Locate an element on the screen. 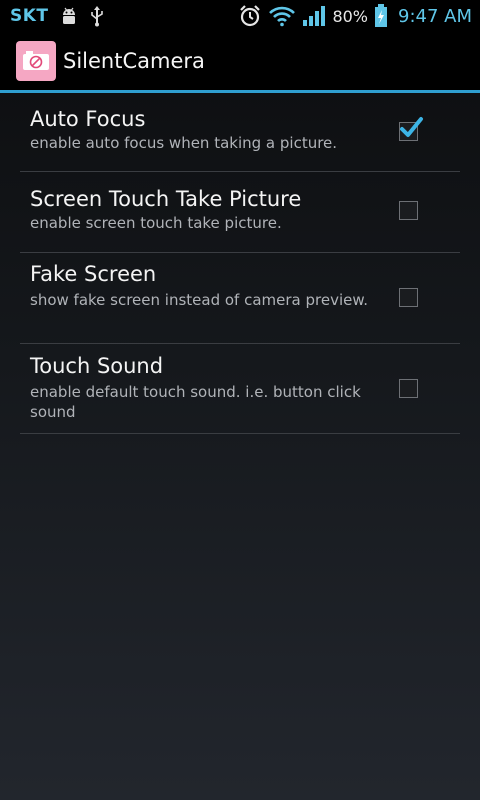  alarm-icon is located at coordinates (250, 16).